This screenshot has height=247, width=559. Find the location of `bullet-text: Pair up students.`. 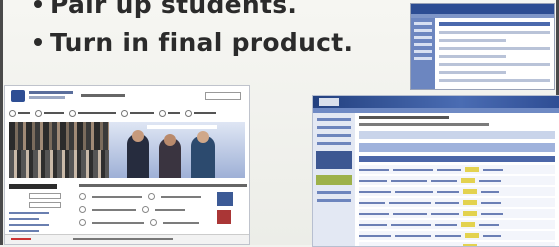

bullet-text: Pair up students. is located at coordinates (174, 9).